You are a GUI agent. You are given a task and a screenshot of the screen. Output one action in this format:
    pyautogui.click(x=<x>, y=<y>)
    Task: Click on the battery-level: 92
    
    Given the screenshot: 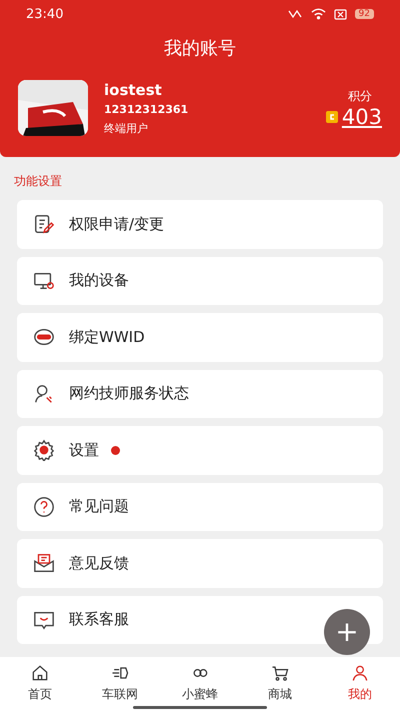 What is the action you would take?
    pyautogui.click(x=364, y=14)
    